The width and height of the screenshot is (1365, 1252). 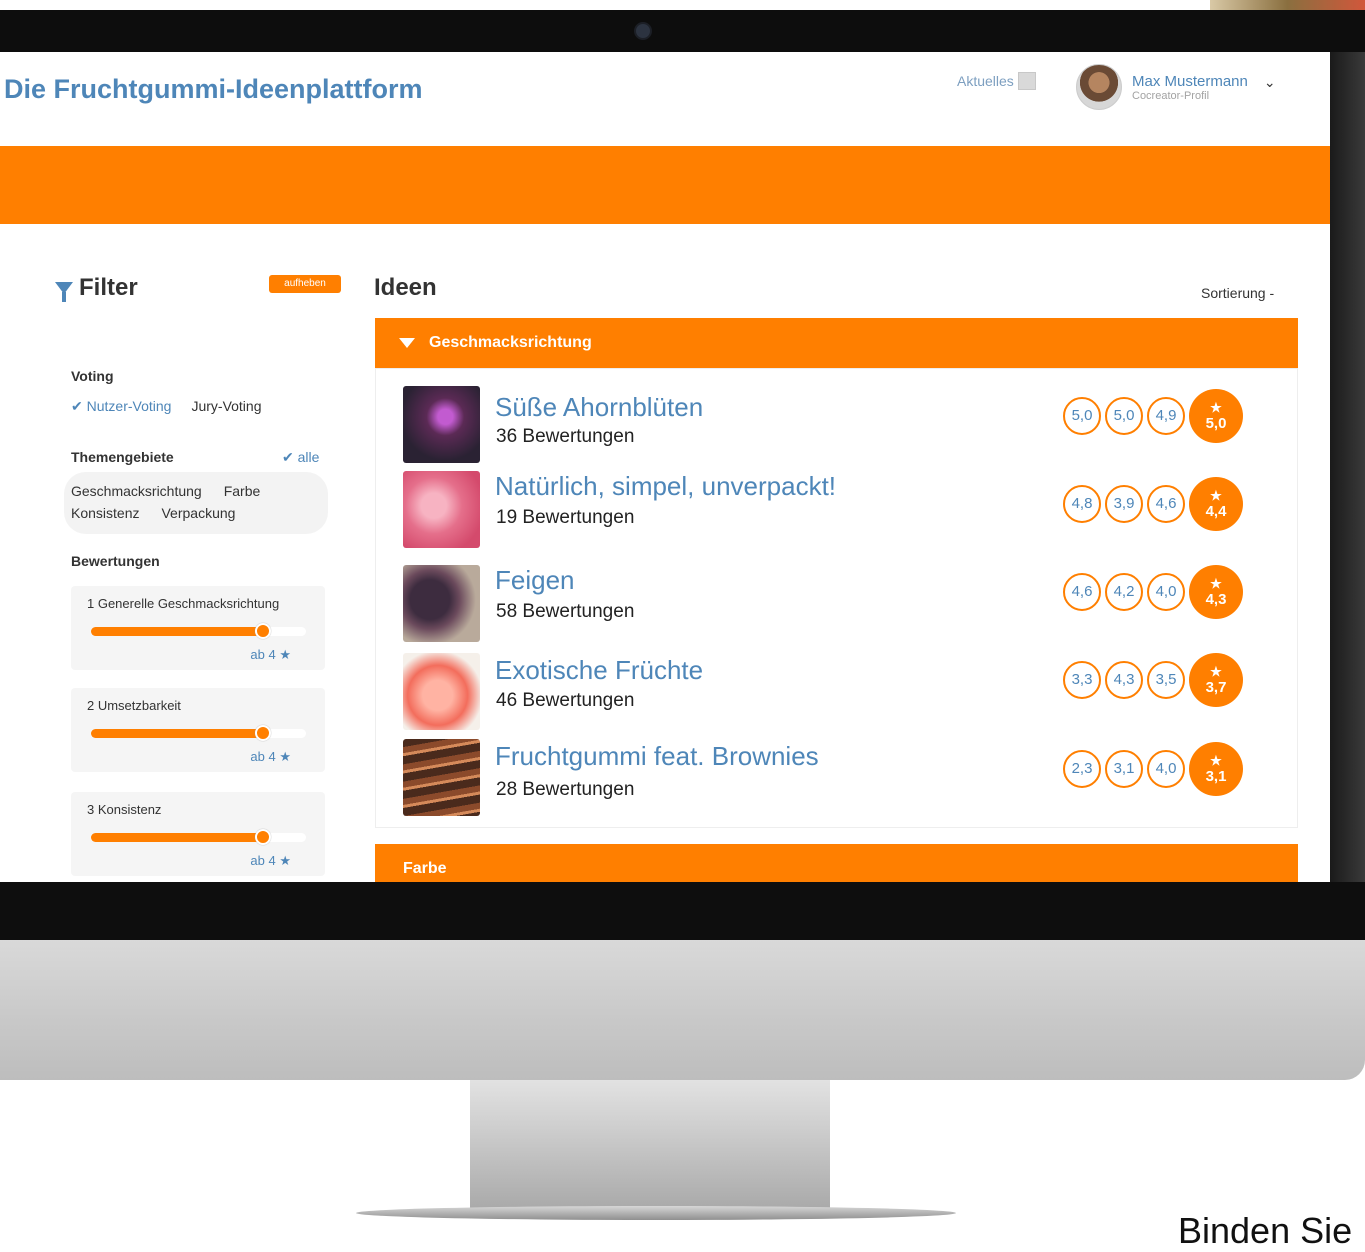 I want to click on idea-title: Feigen, so click(x=535, y=580).